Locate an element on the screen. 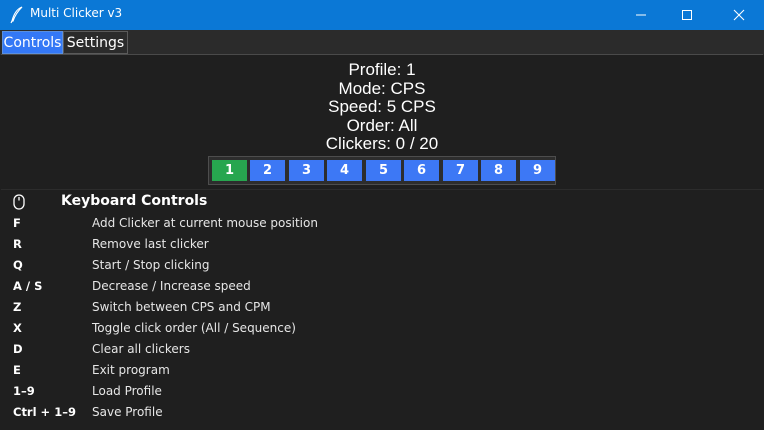  shortcut-description: Clear all clickers is located at coordinates (141, 349).